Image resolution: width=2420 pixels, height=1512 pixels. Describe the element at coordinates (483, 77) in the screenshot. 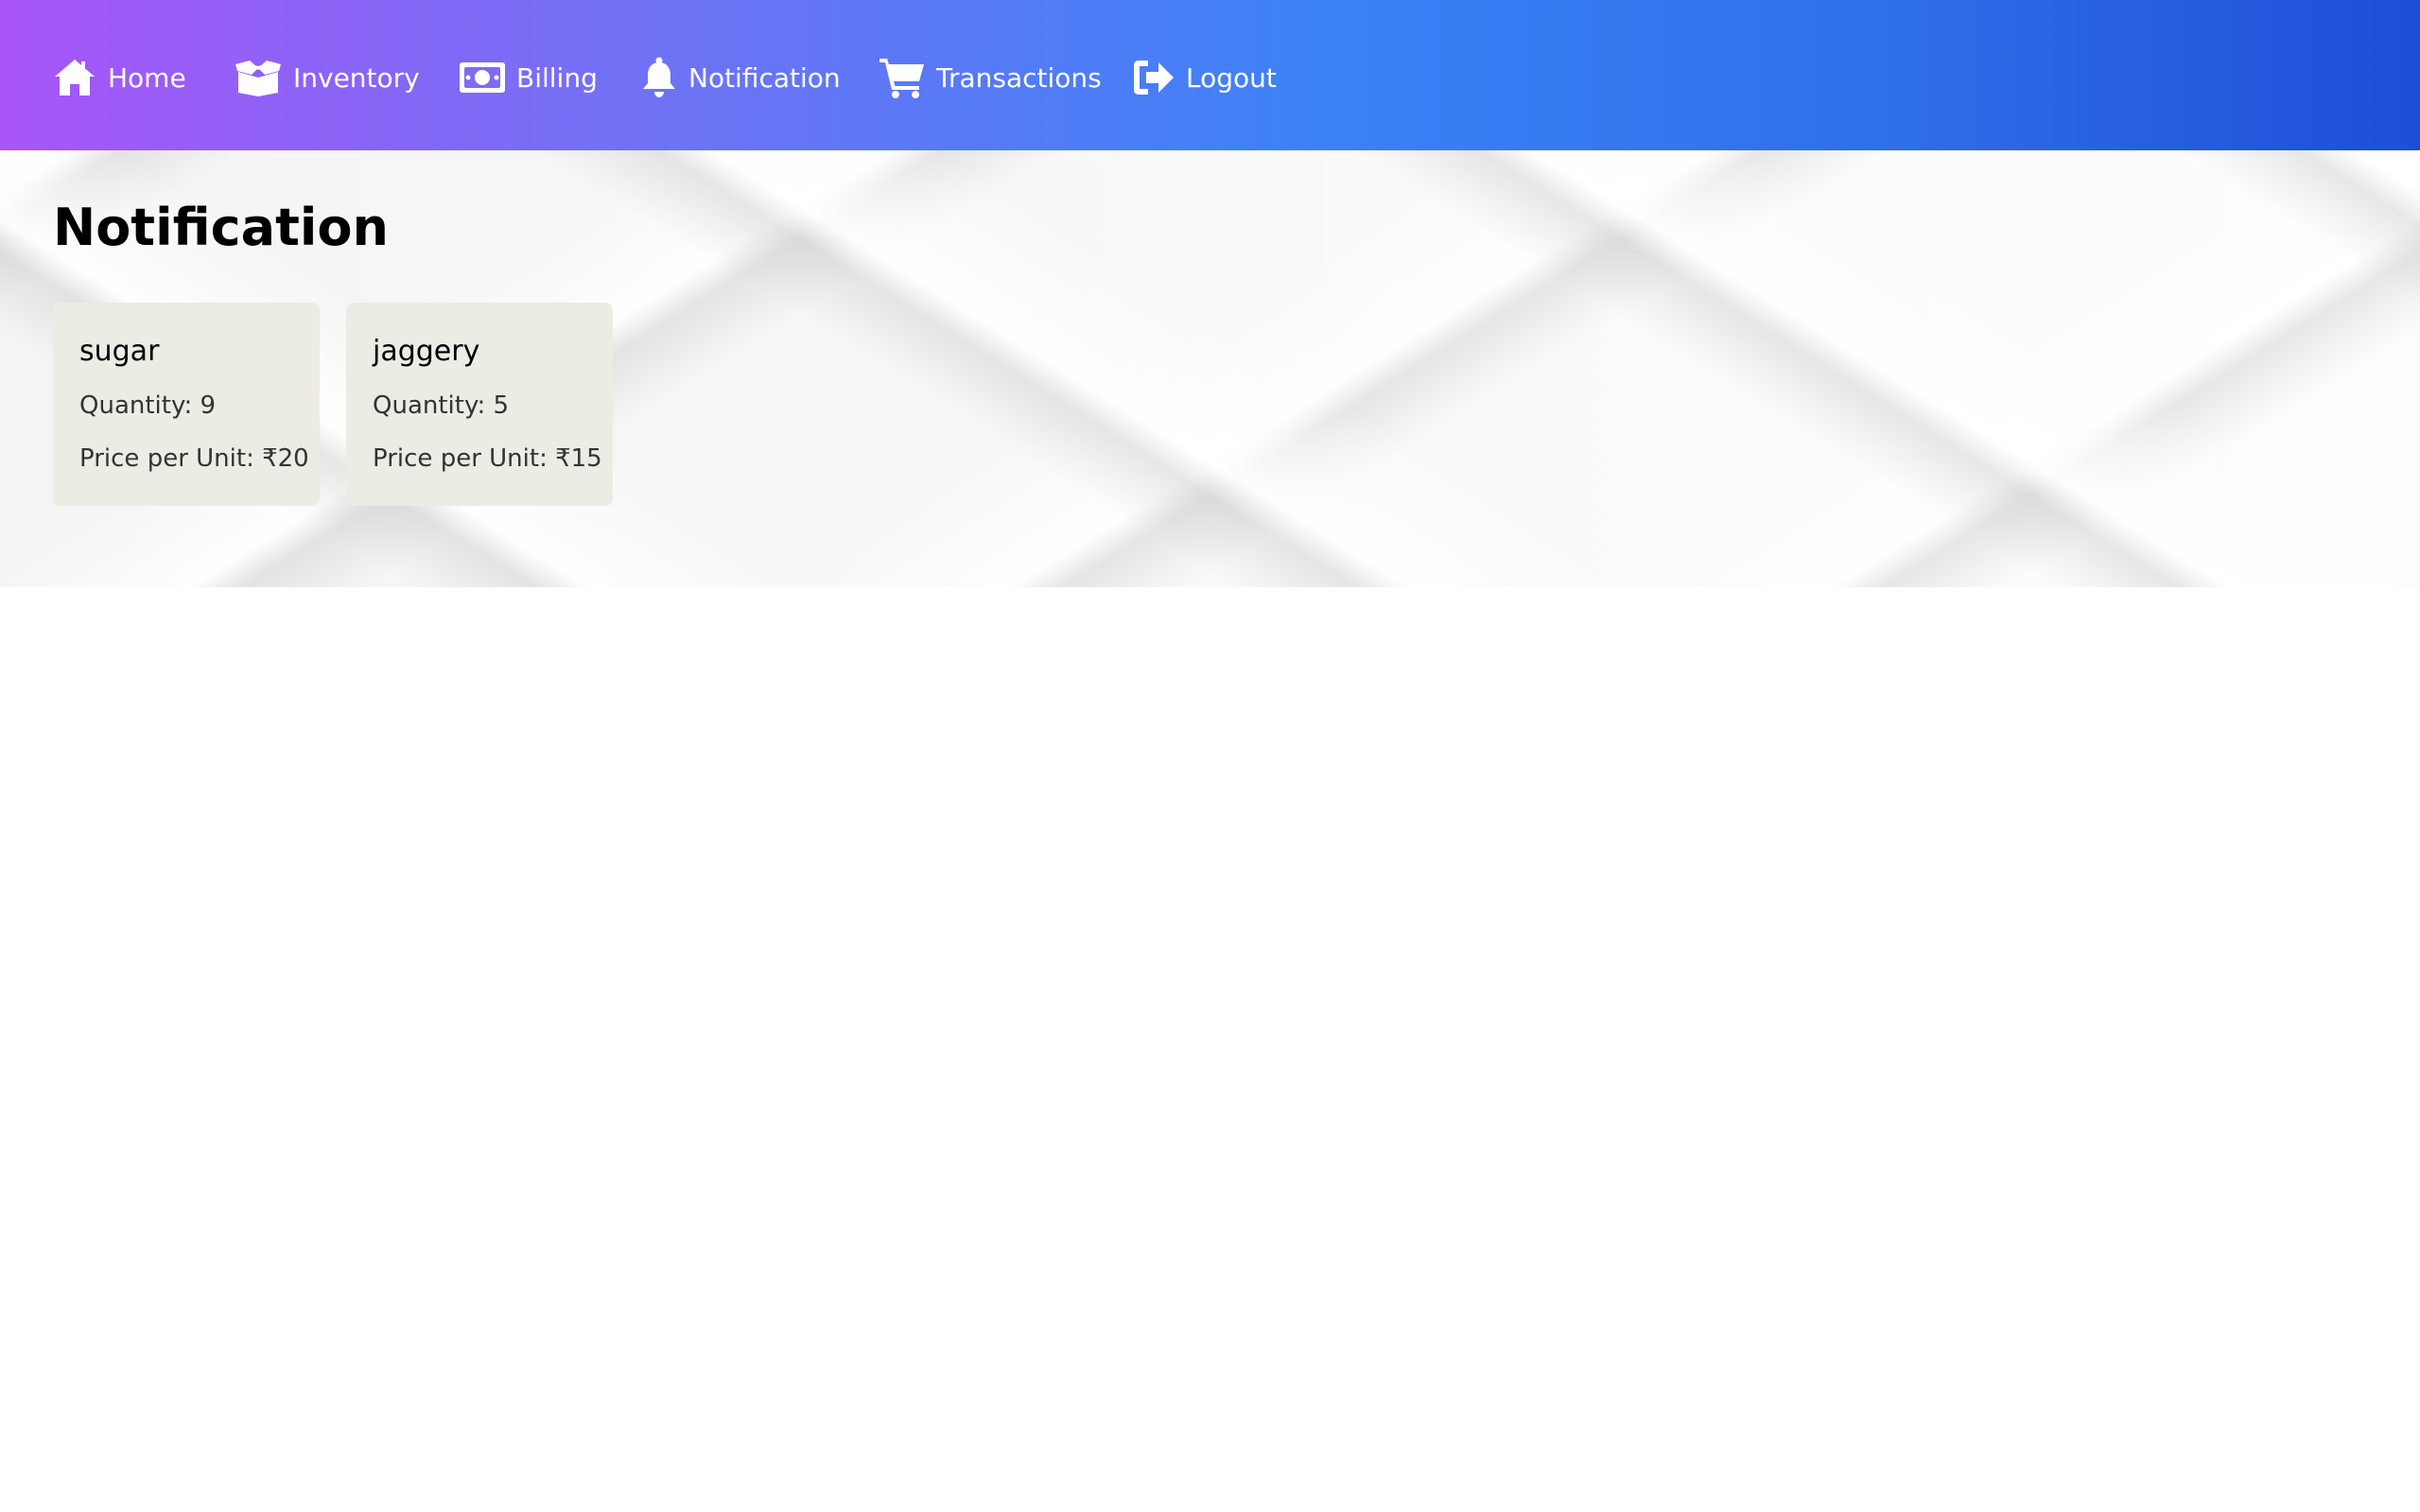

I see `money-bill-icon` at that location.